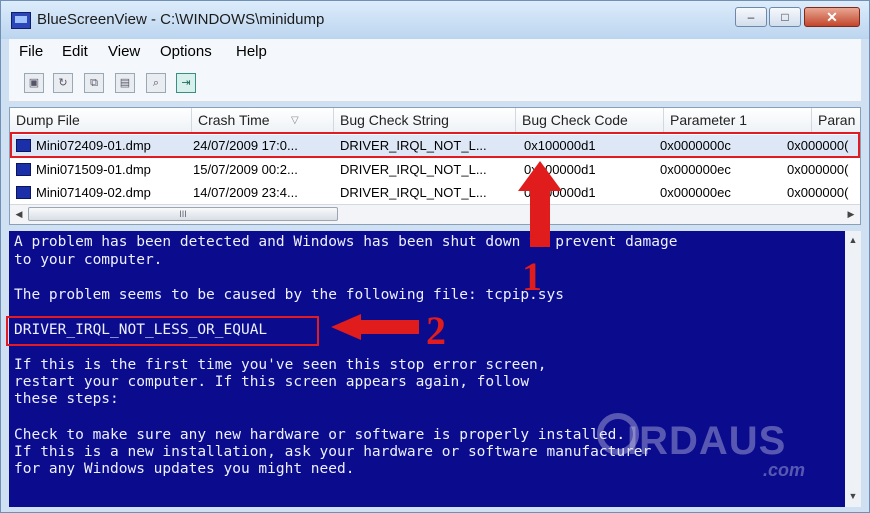  Describe the element at coordinates (751, 17) in the screenshot. I see `minimize-button: –` at that location.